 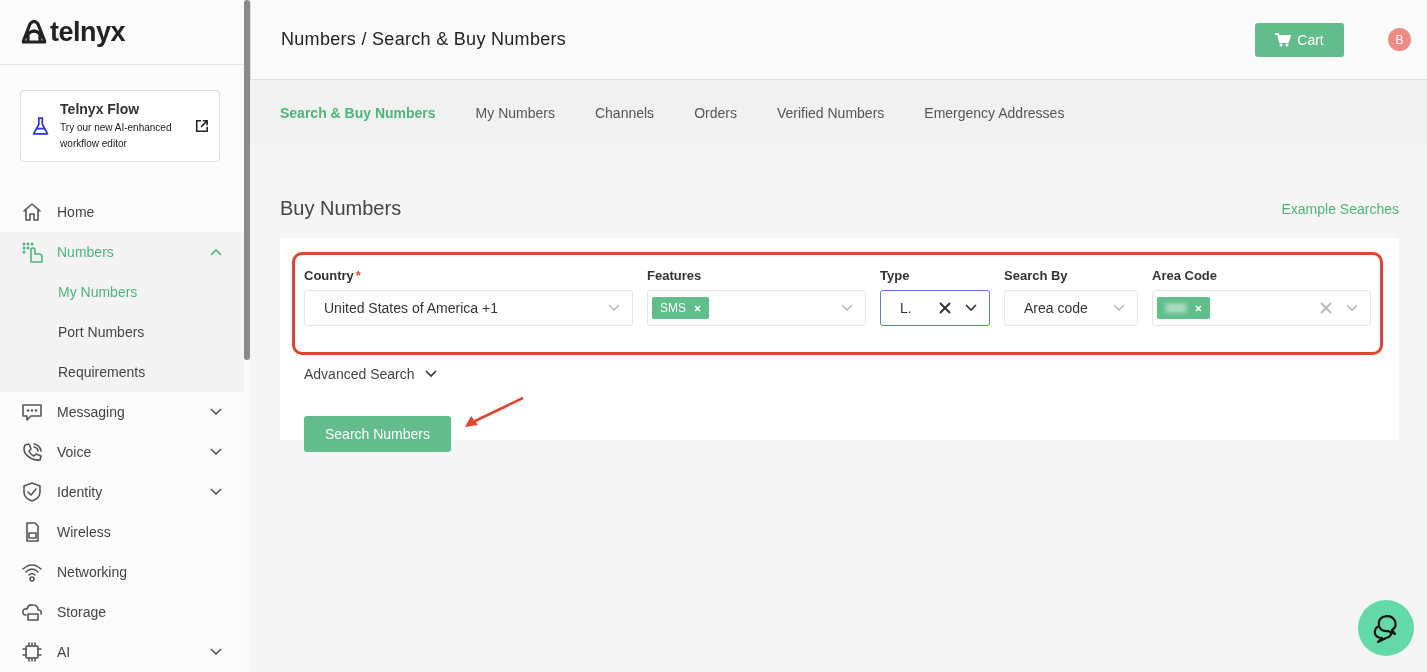 What do you see at coordinates (32, 252) in the screenshot?
I see `numbers-icon` at bounding box center [32, 252].